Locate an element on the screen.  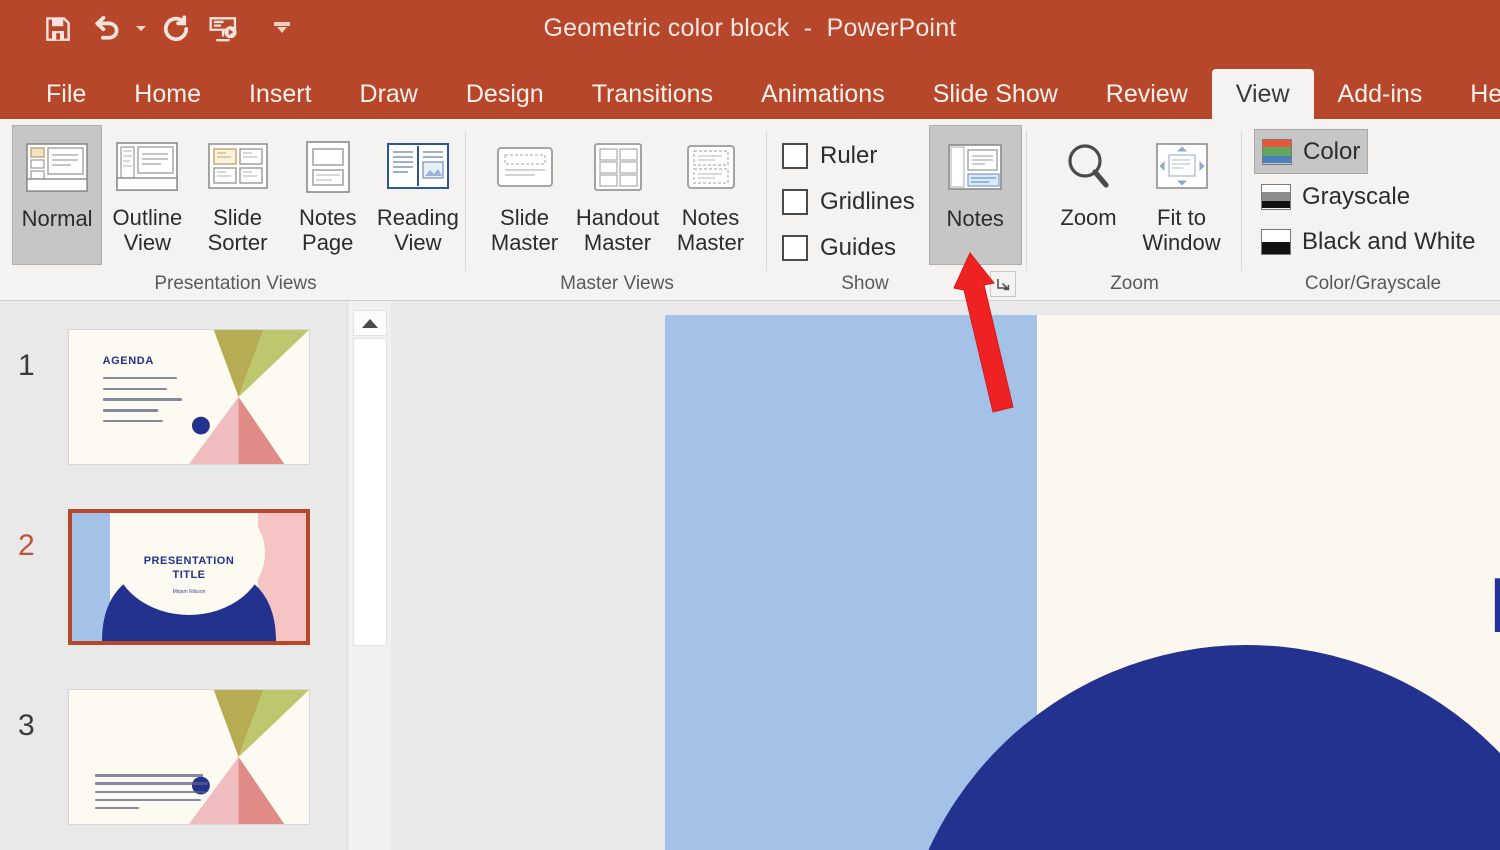
normal-view-button: Normal is located at coordinates (57, 195).